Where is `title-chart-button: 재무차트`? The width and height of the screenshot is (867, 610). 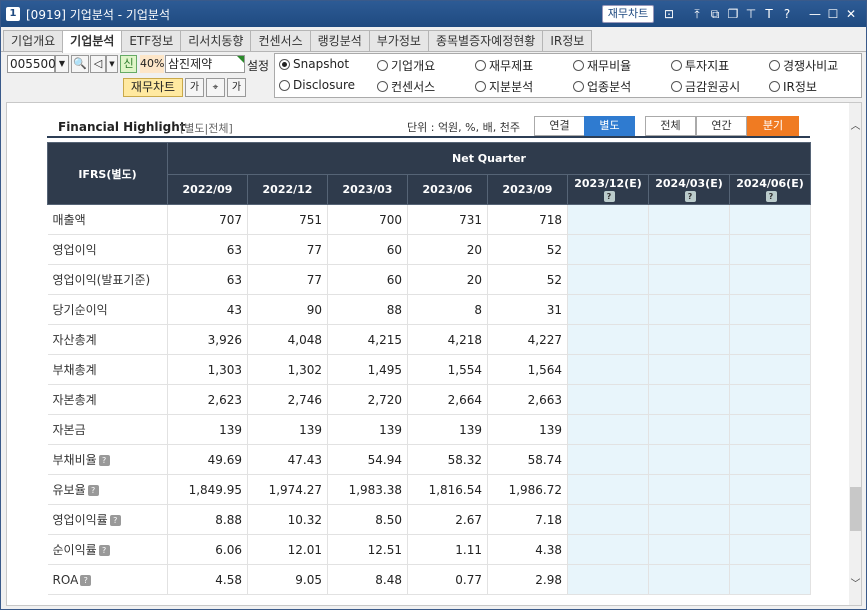 title-chart-button: 재무차트 is located at coordinates (628, 14).